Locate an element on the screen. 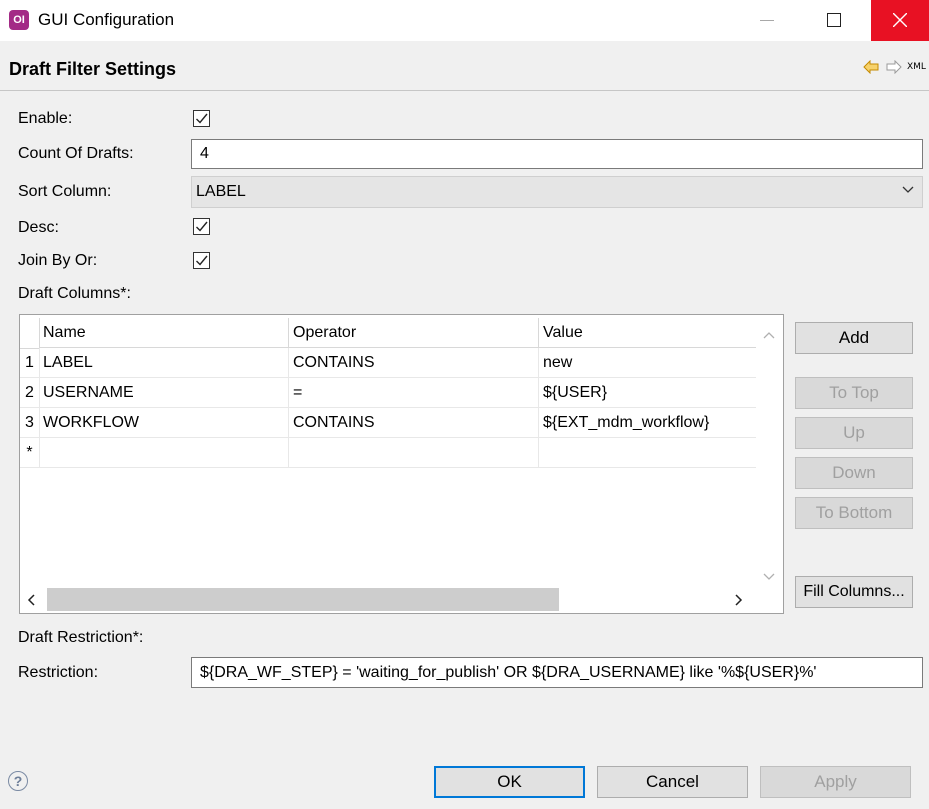  cell-value: ${EXT_mdm_workflow} is located at coordinates (647, 423).